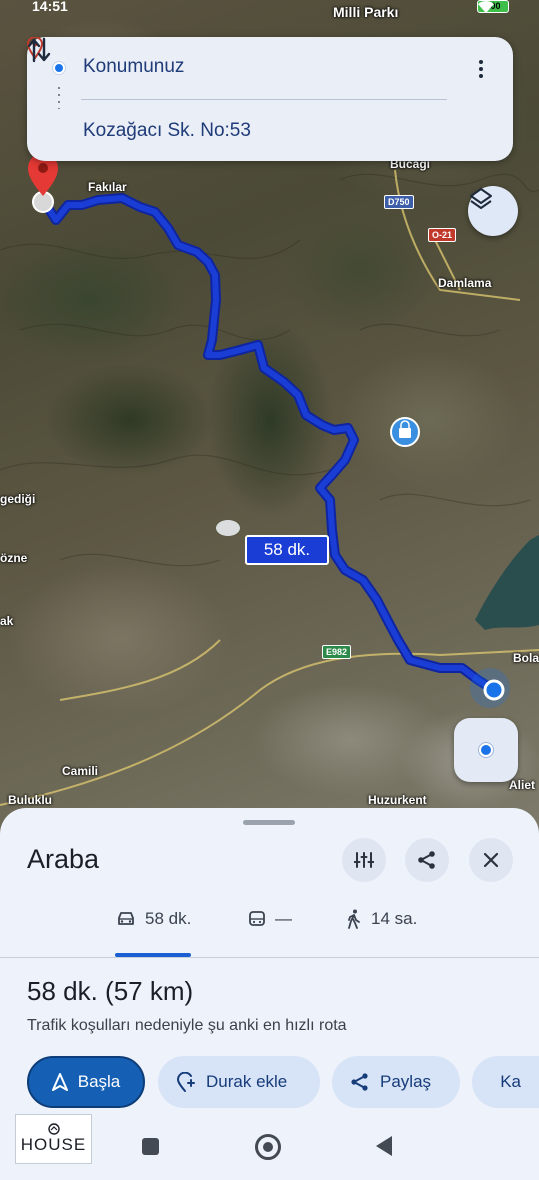 This screenshot has height=1180, width=539. What do you see at coordinates (53, 1144) in the screenshot?
I see `watermark-text: HOUSE` at bounding box center [53, 1144].